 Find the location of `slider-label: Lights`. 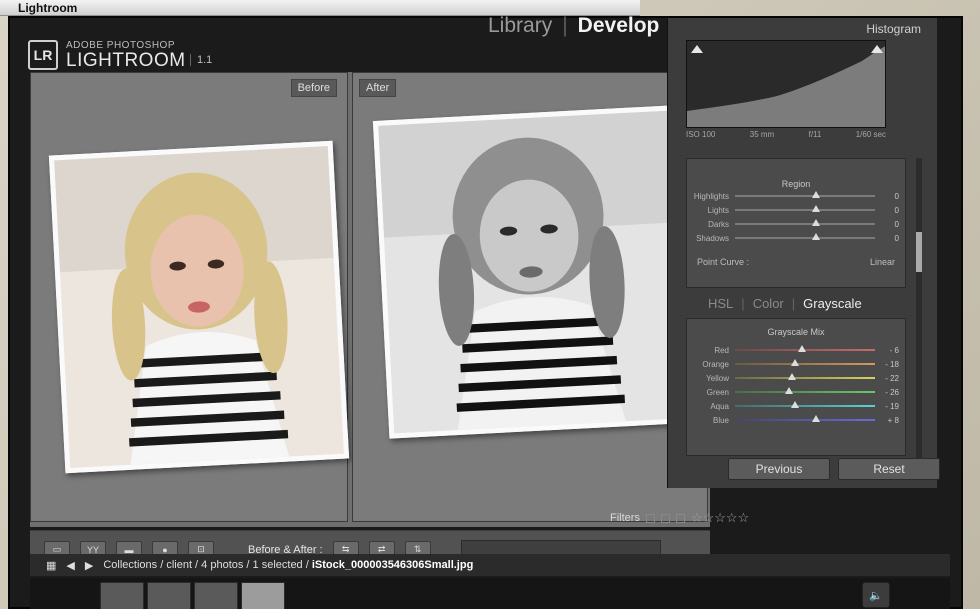

slider-label: Lights is located at coordinates (718, 210).